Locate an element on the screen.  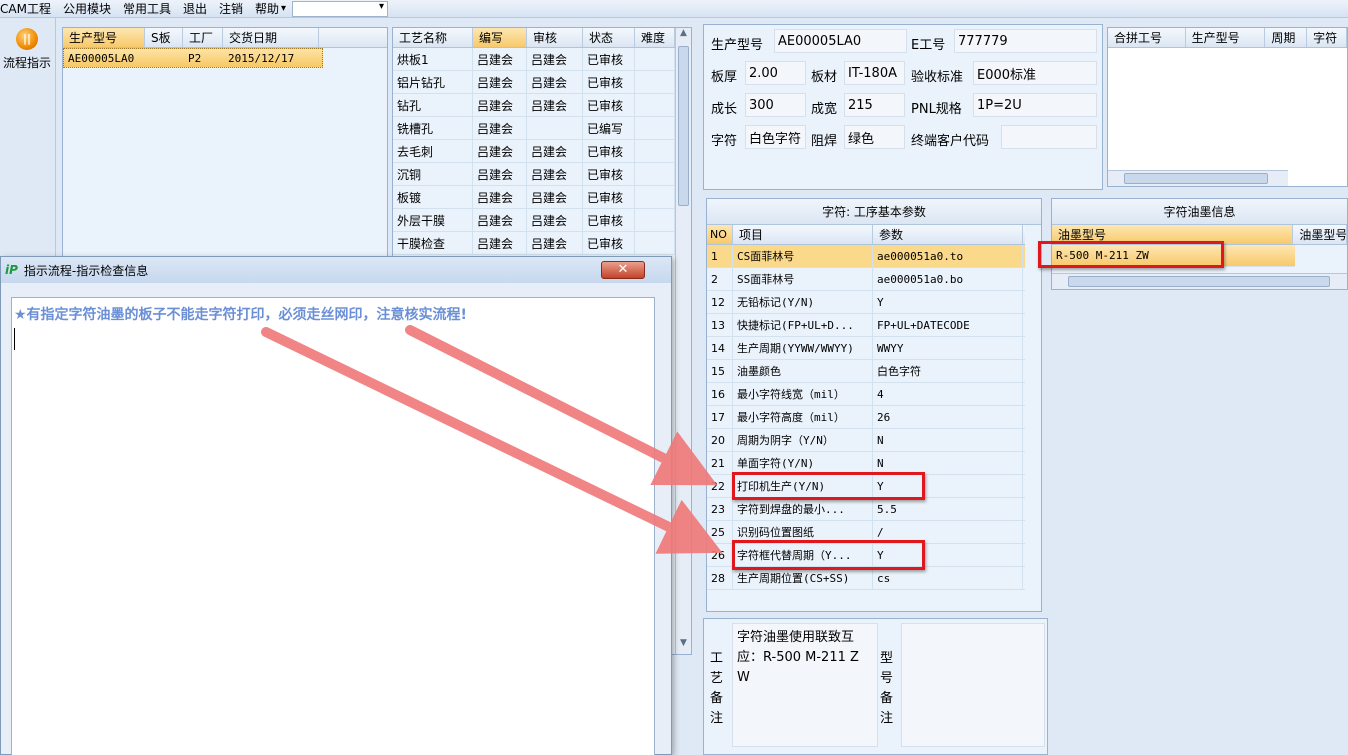
arrow-to-printer is located at coordinates (561, 405).